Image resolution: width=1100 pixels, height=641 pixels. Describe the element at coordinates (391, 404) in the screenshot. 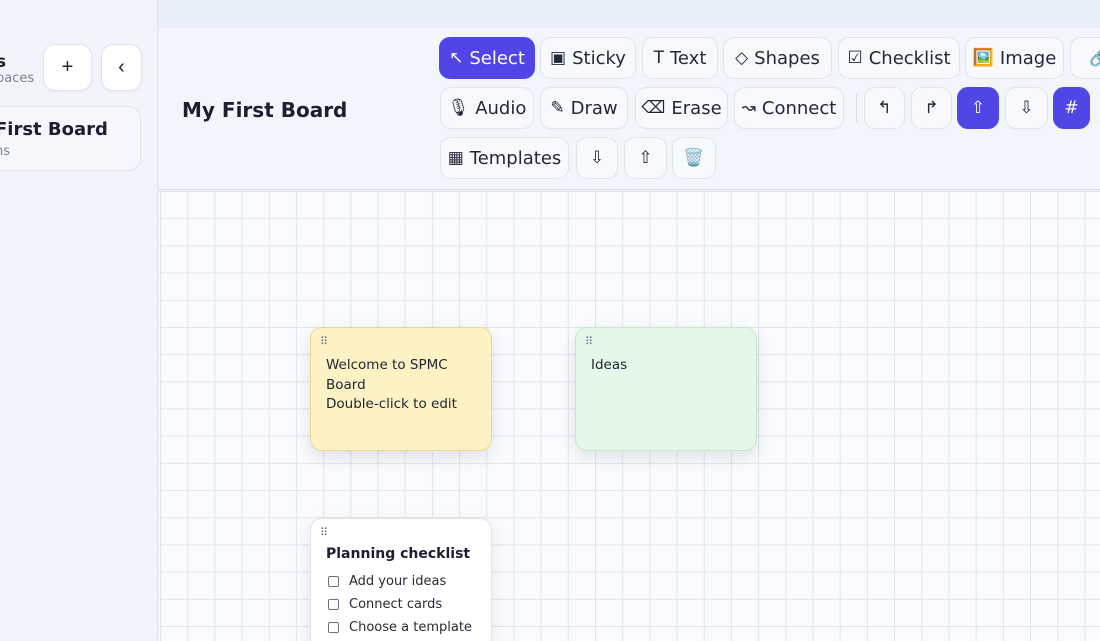

I see `sticky-note-line: Double-click to edit` at that location.